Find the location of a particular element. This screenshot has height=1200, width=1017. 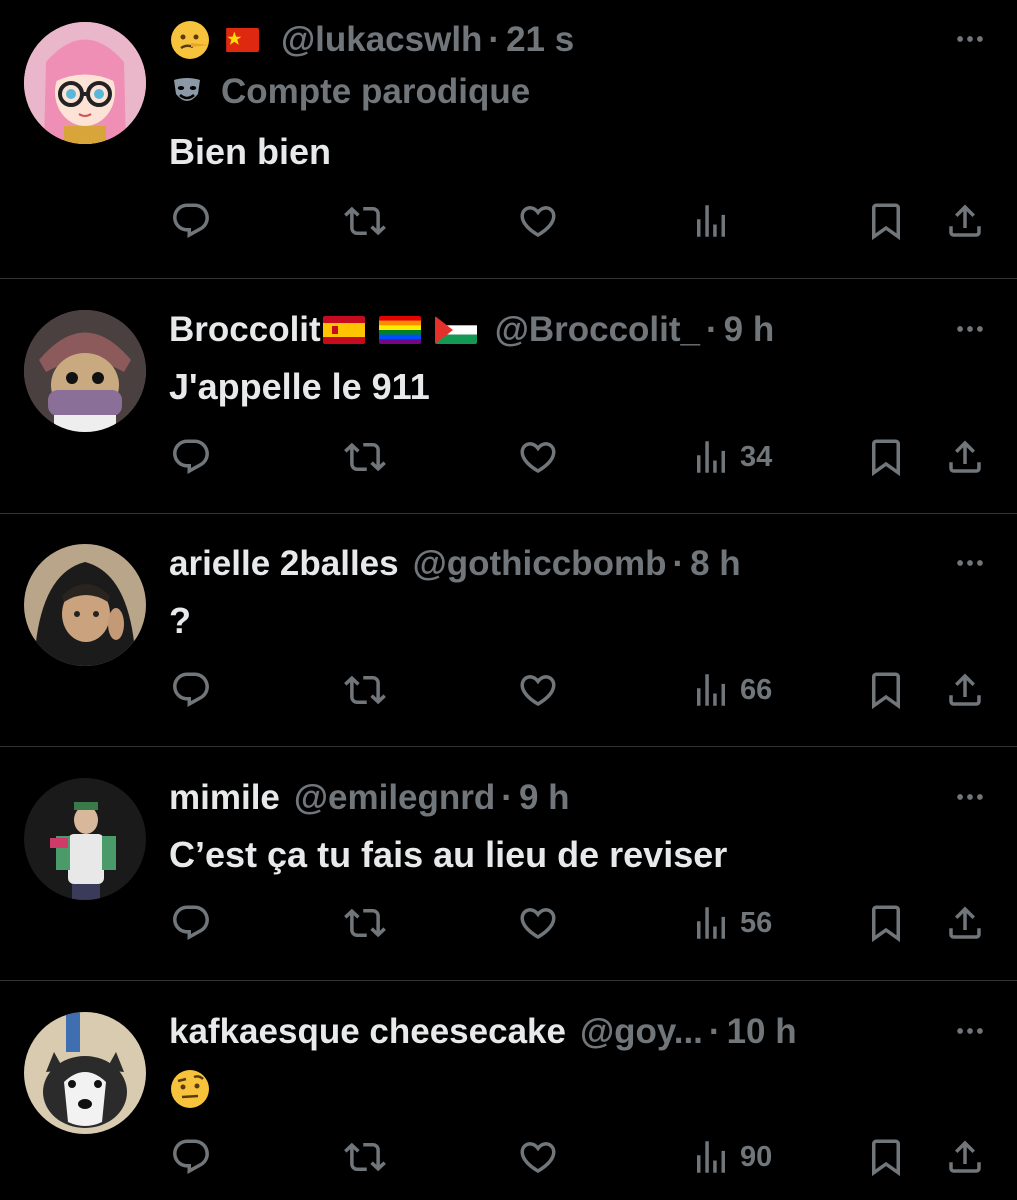

tweet-header: arielle 2balles @gothiccbomb · 8 h is located at coordinates (455, 564).